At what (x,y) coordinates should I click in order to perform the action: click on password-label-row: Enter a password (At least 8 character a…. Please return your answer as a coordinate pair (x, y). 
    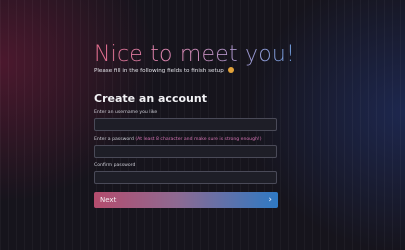
    Looking at the image, I should click on (178, 139).